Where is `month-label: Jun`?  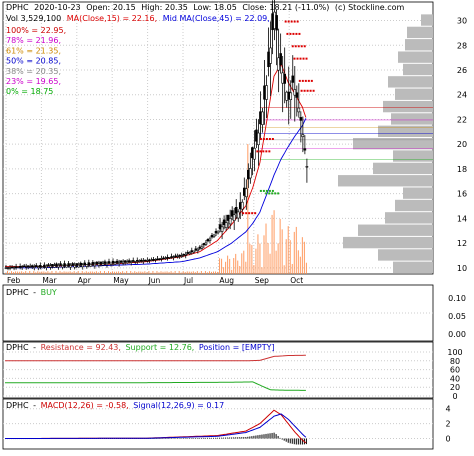
month-label: Jun is located at coordinates (154, 280).